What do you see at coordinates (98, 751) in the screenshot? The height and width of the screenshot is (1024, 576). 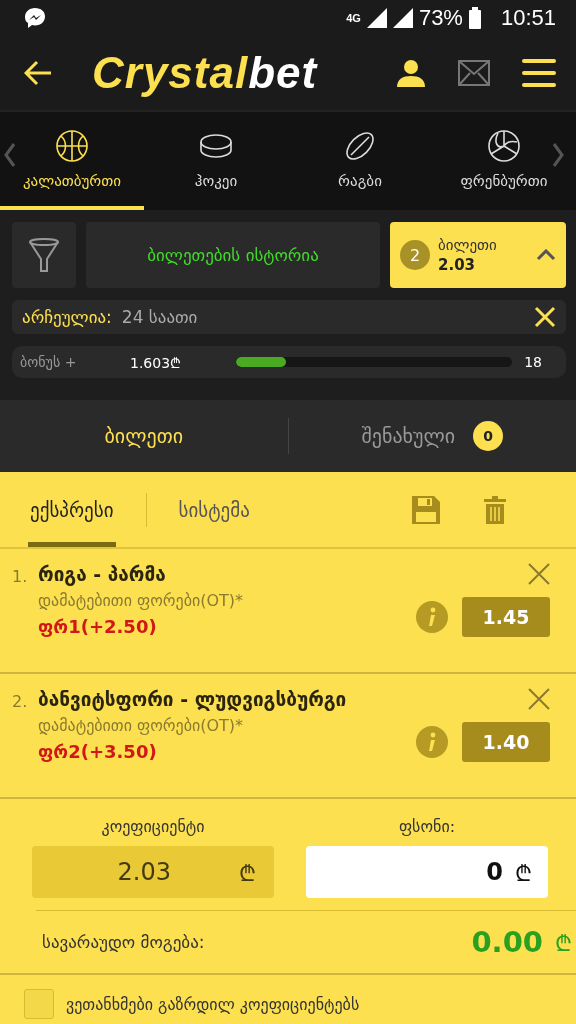 I see `bet-pick: ფრ2(+3.50)` at bounding box center [98, 751].